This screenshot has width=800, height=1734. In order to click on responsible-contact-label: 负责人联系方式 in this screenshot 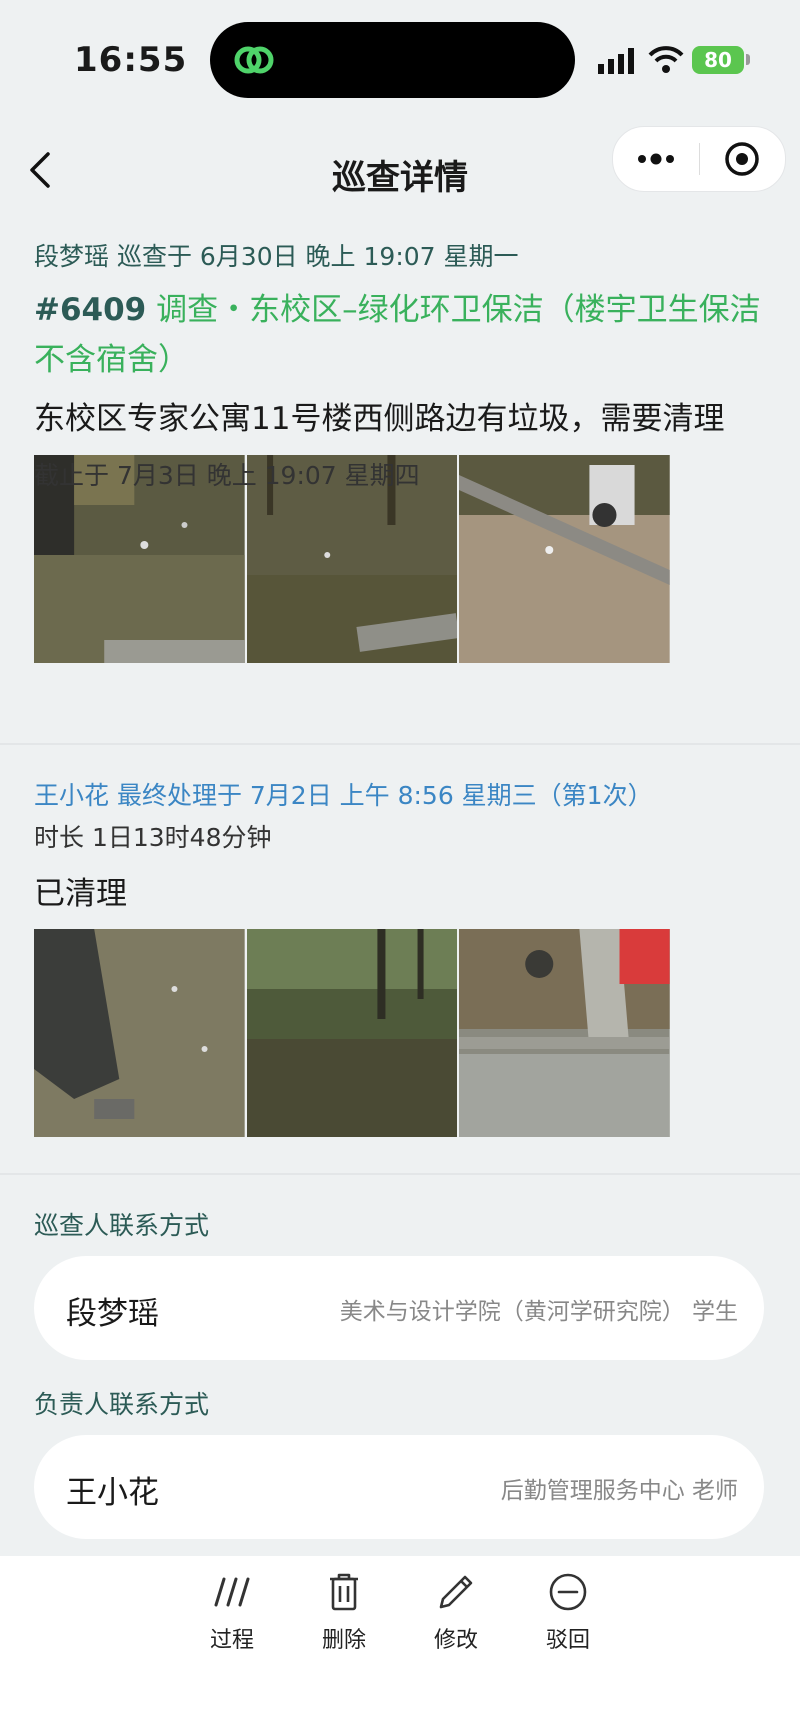, I will do `click(122, 1404)`.